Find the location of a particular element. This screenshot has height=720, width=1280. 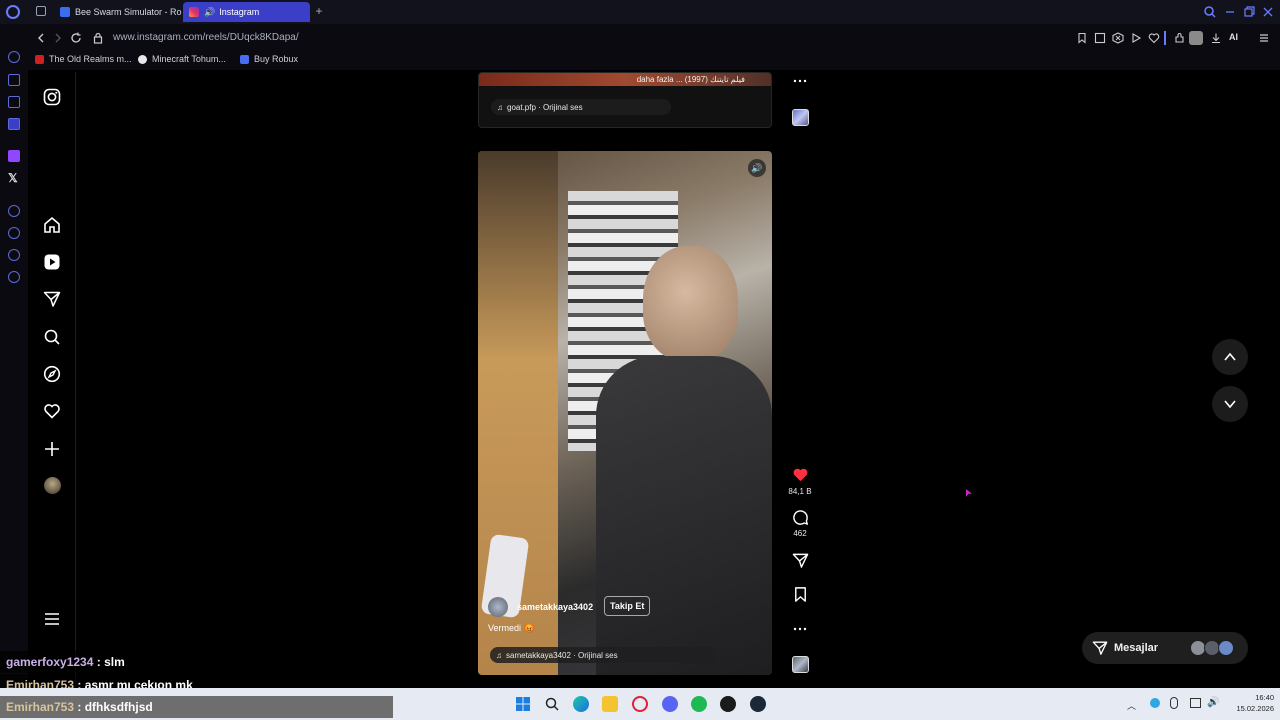

forward-icon is located at coordinates (58, 38).